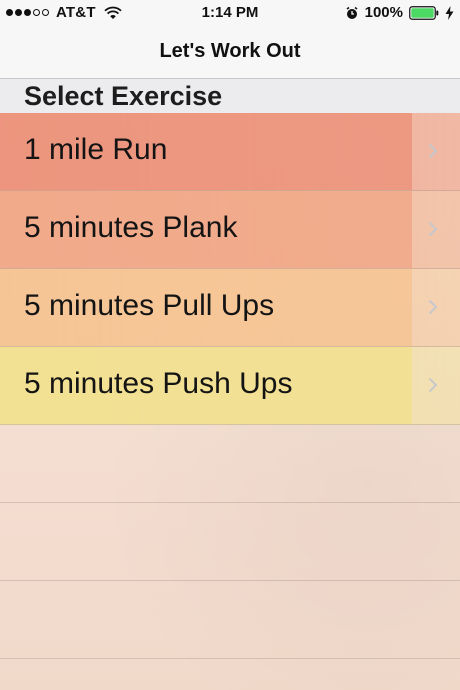  What do you see at coordinates (230, 13) in the screenshot?
I see `status-bar: AT&T 1:14 PM 100%` at bounding box center [230, 13].